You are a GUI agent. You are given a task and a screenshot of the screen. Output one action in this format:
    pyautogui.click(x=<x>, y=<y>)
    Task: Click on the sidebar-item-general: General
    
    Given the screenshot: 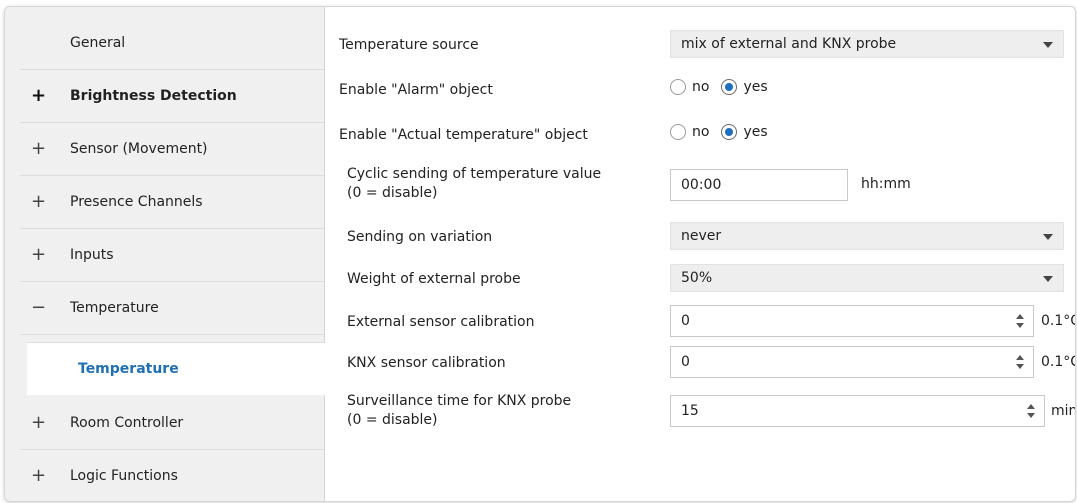 What is the action you would take?
    pyautogui.click(x=172, y=43)
    